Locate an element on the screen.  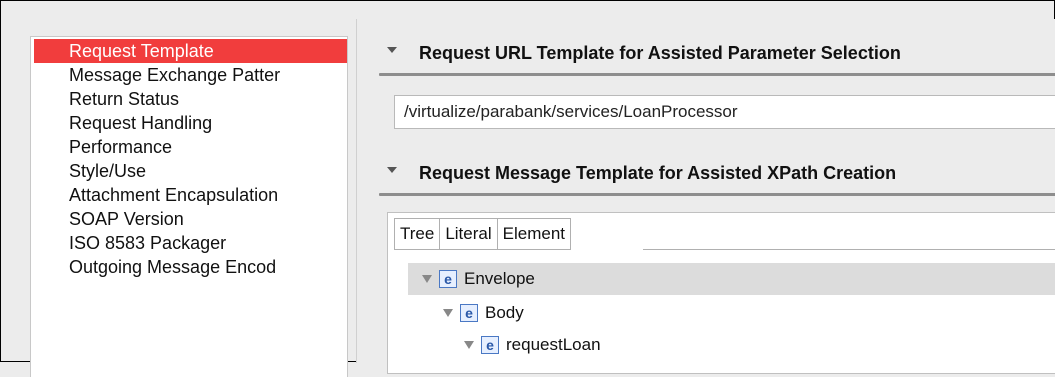
tree-node-body: e Body is located at coordinates (731, 313).